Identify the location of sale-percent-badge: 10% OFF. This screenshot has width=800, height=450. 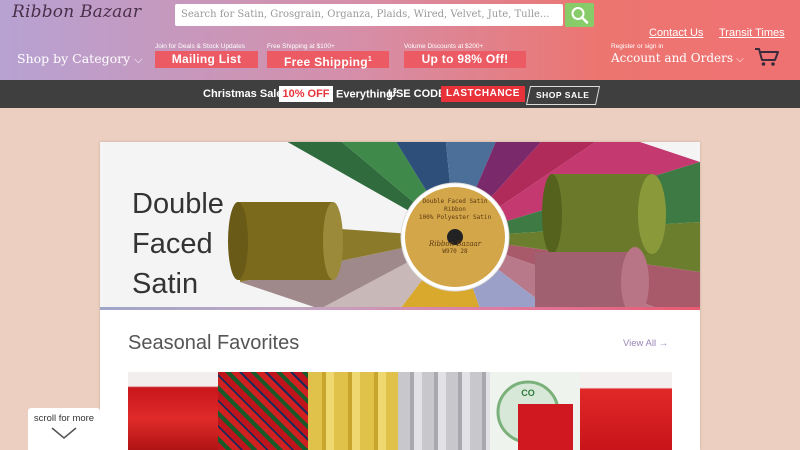
(306, 94).